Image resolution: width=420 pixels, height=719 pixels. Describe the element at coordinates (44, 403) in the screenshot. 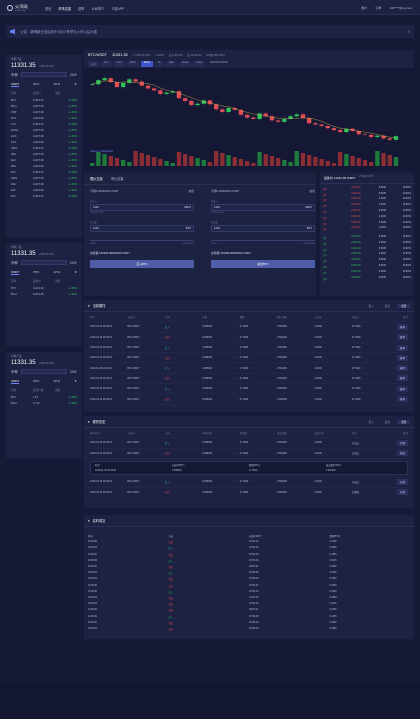

I see `market-row: BCH 17.72 +2.38%` at that location.